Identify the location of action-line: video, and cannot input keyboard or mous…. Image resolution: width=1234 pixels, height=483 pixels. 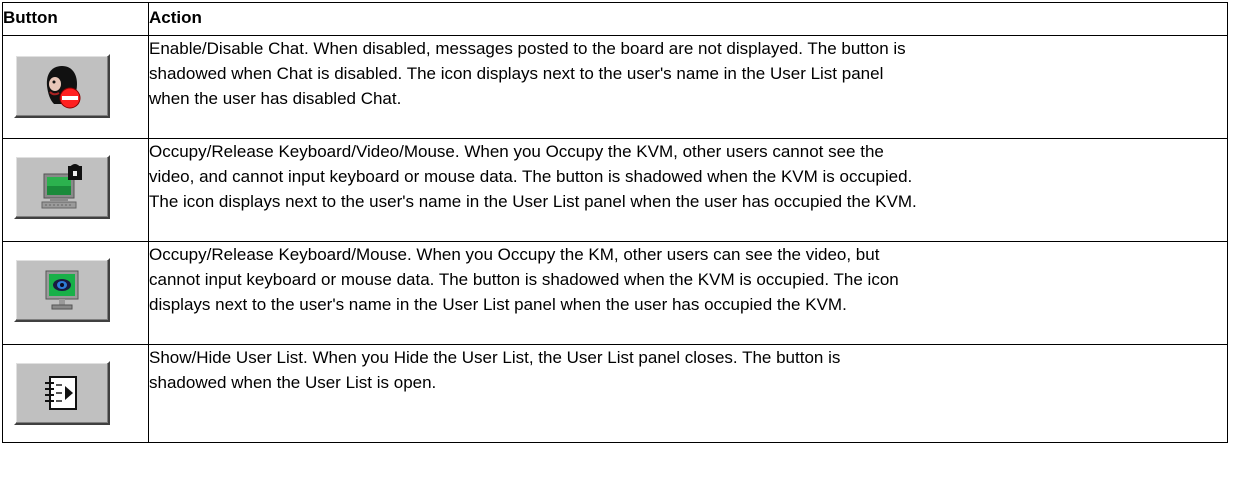
(531, 176).